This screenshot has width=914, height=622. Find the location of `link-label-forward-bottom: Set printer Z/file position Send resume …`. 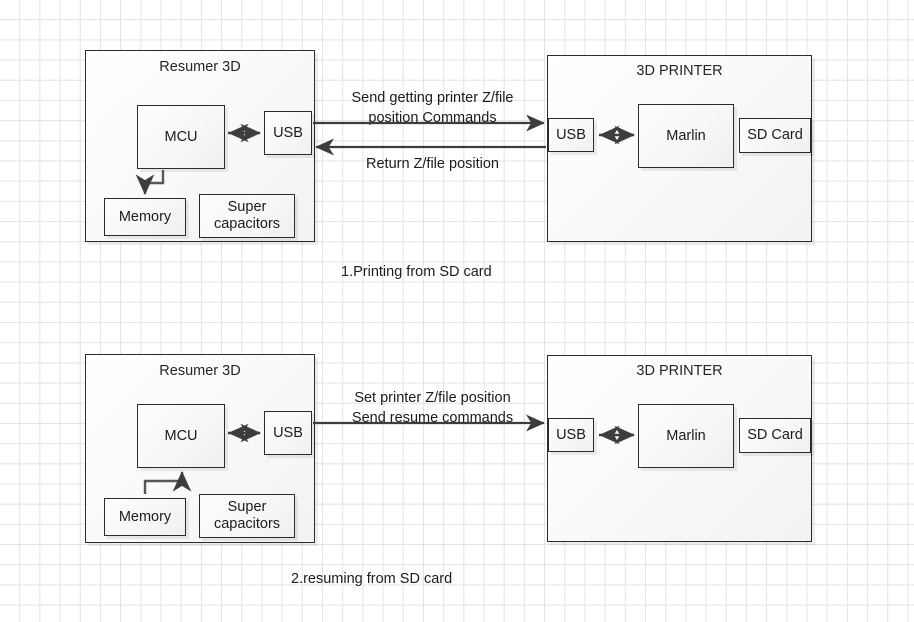

link-label-forward-bottom: Set printer Z/file position Send resume … is located at coordinates (432, 408).